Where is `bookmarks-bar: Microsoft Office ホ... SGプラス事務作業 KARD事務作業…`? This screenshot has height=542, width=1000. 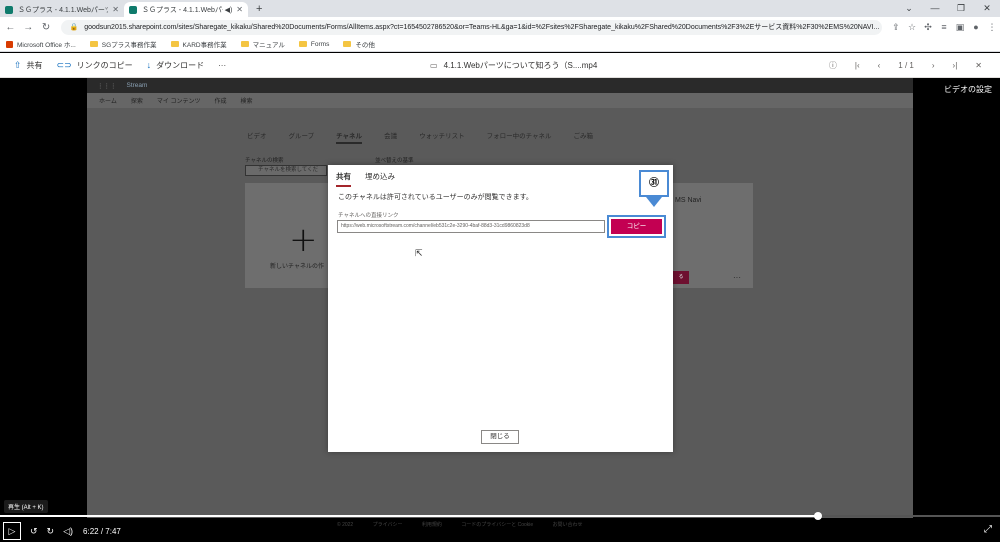 bookmarks-bar: Microsoft Office ホ... SGプラス事務作業 KARD事務作業… is located at coordinates (500, 44).